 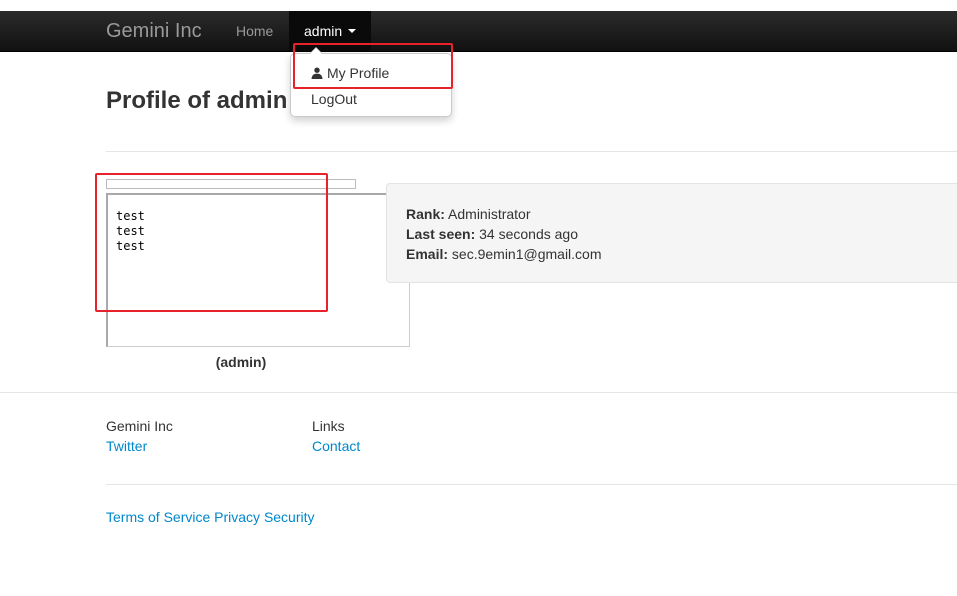 I want to click on rank-label: Rank:, so click(x=425, y=214).